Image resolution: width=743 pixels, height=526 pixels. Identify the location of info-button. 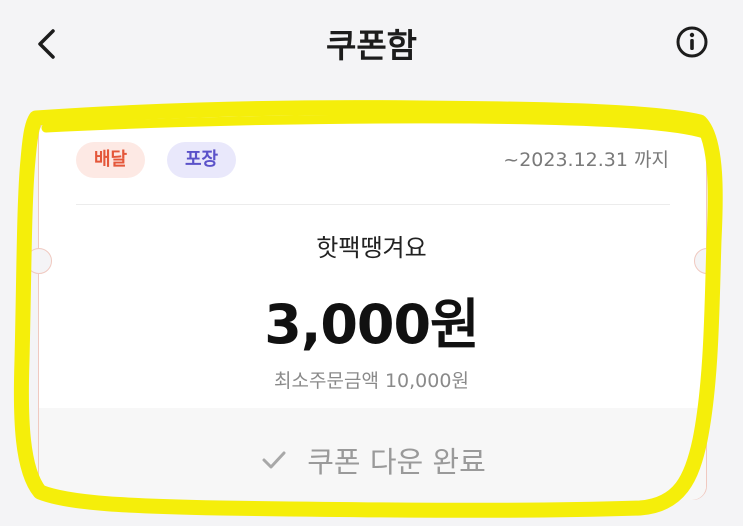
(692, 44).